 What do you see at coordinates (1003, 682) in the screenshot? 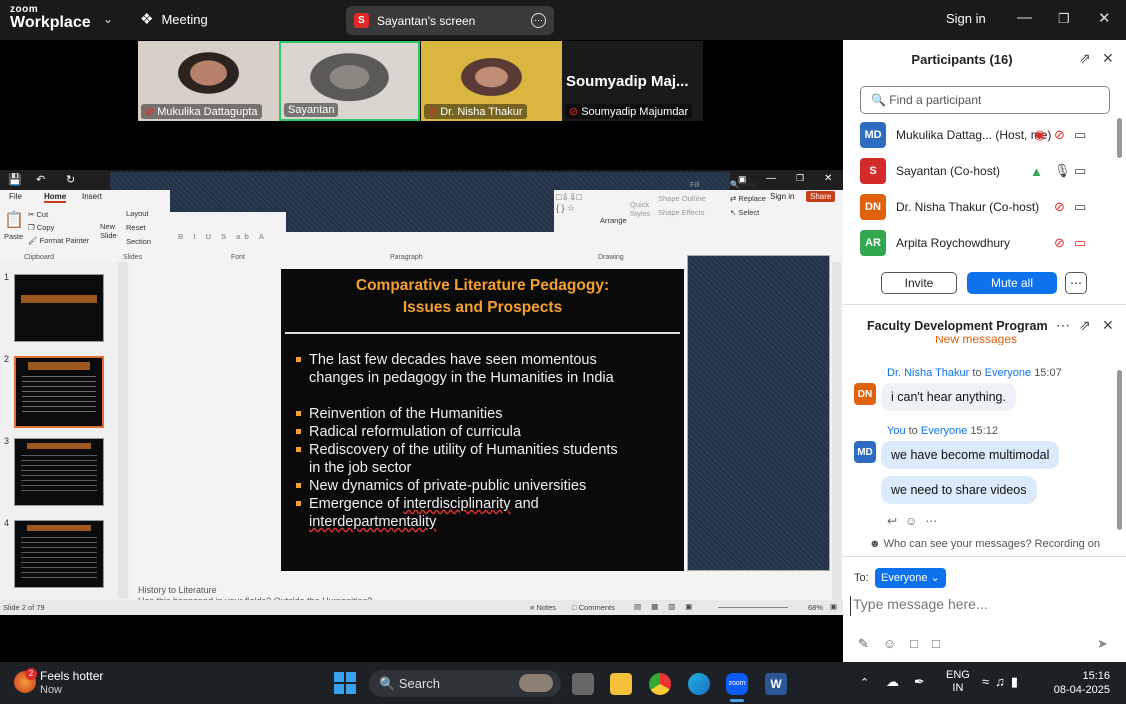
I see `system-tray-icons: ≈♫▮` at bounding box center [1003, 682].